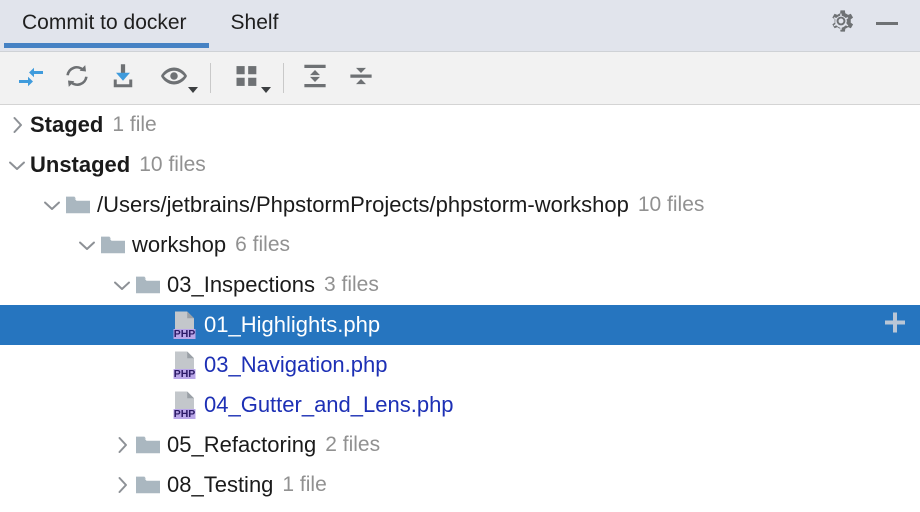 The image size is (920, 512). Describe the element at coordinates (460, 285) in the screenshot. I see `tree-row-03-inspections: 03_Inspections 3 files` at that location.